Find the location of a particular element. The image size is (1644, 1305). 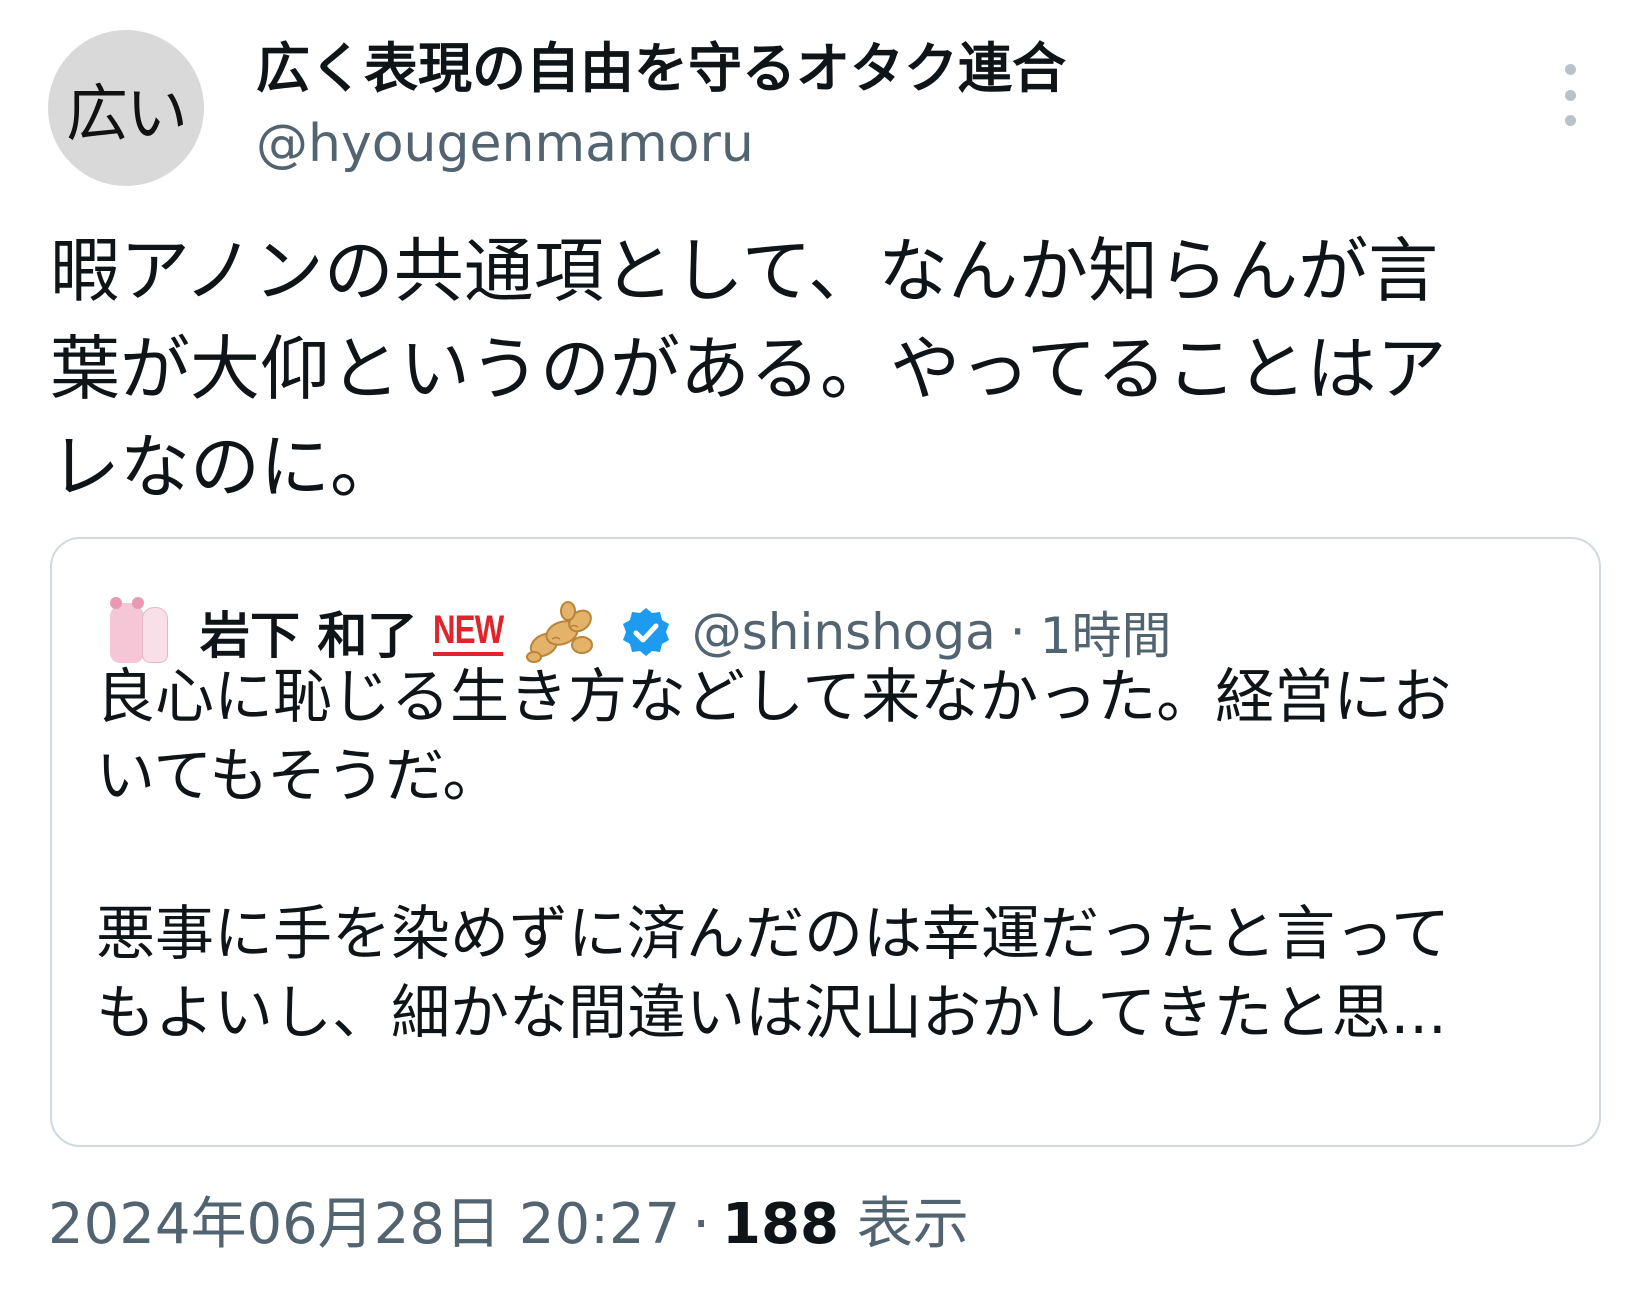

views-count: 188 is located at coordinates (780, 1224).